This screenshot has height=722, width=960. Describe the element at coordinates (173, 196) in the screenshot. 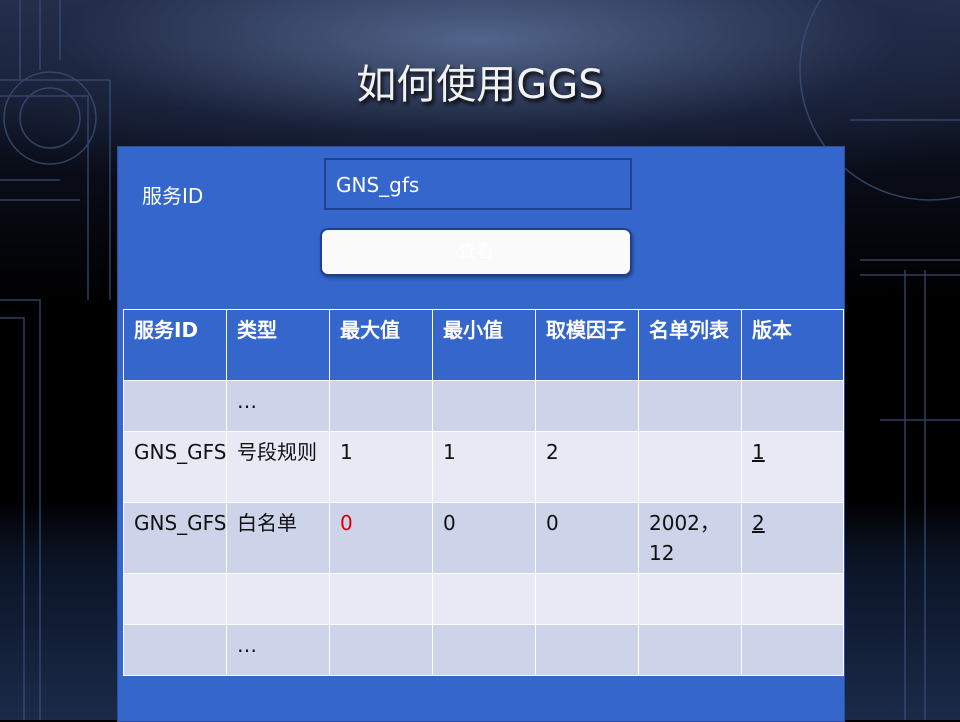

I see `service-id-label: 服务ID` at that location.